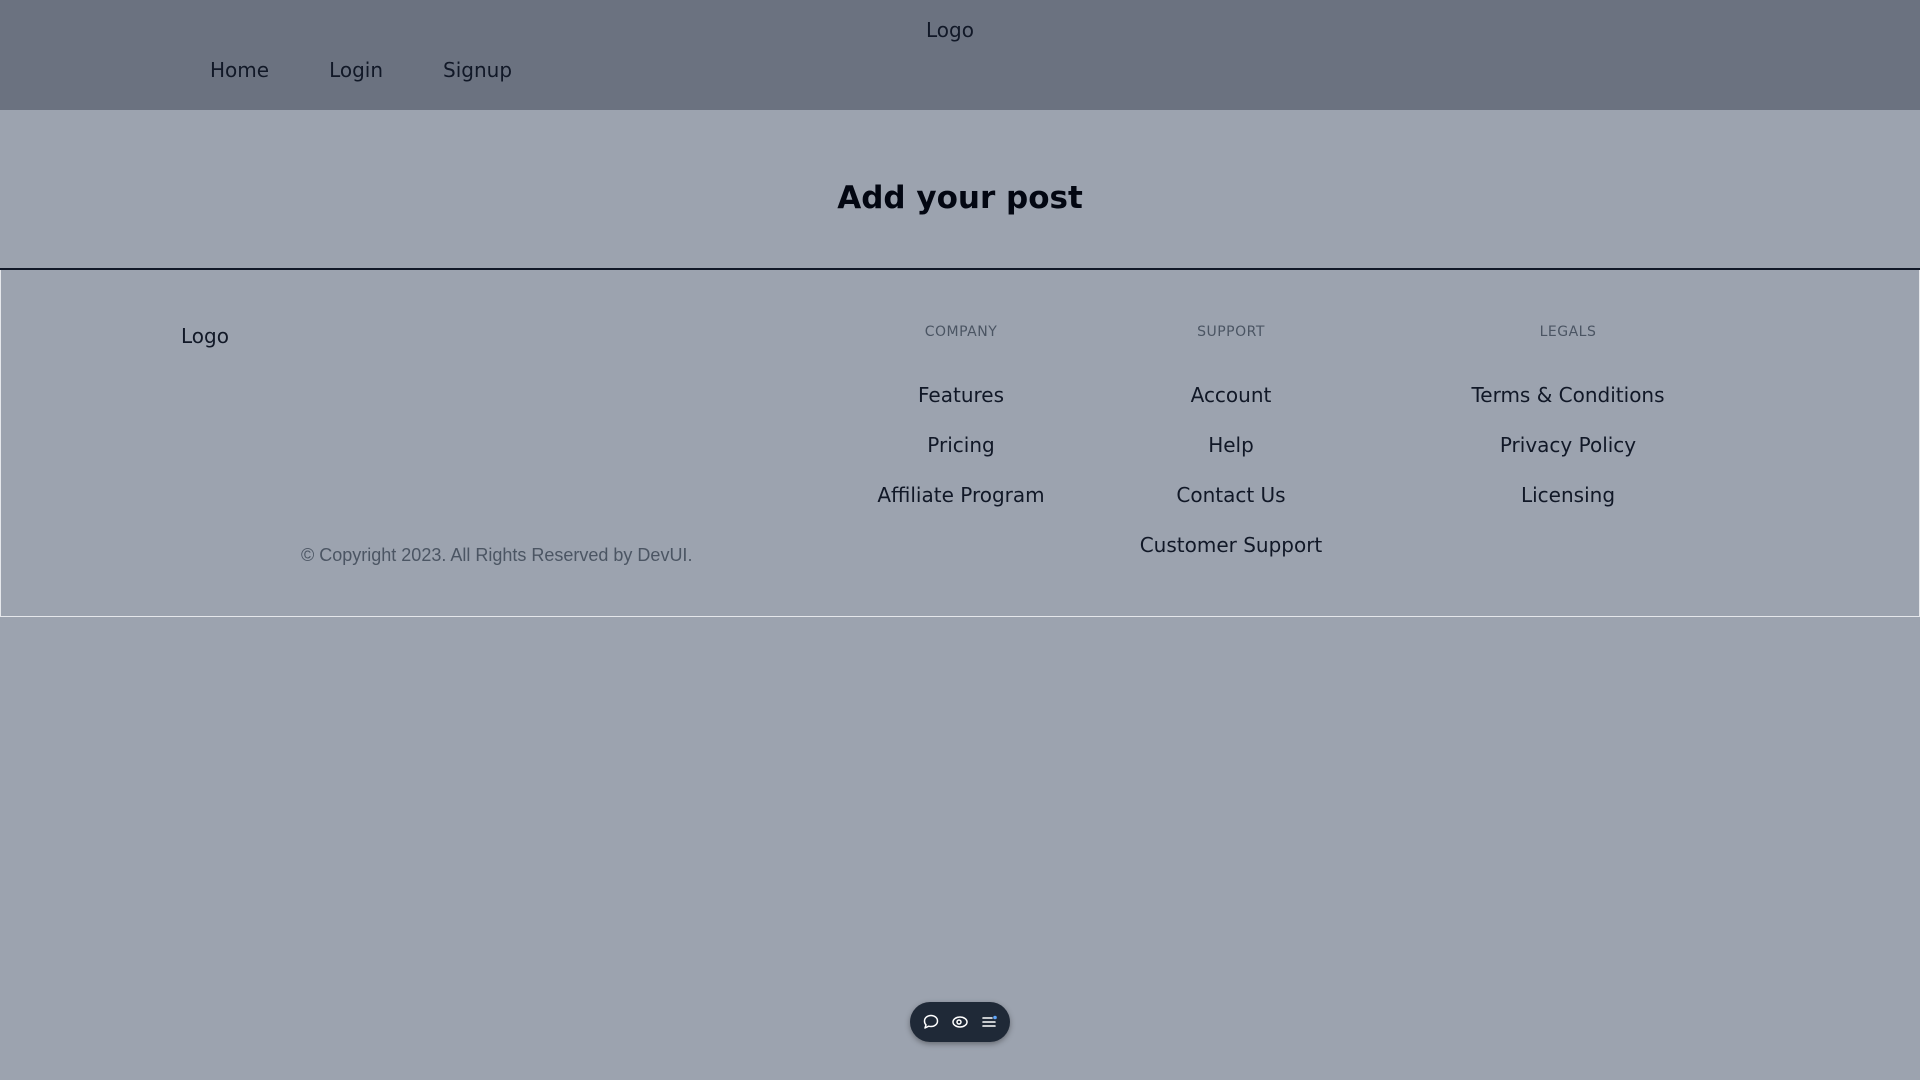  I want to click on footer-column-title: COMPANY, so click(961, 332).